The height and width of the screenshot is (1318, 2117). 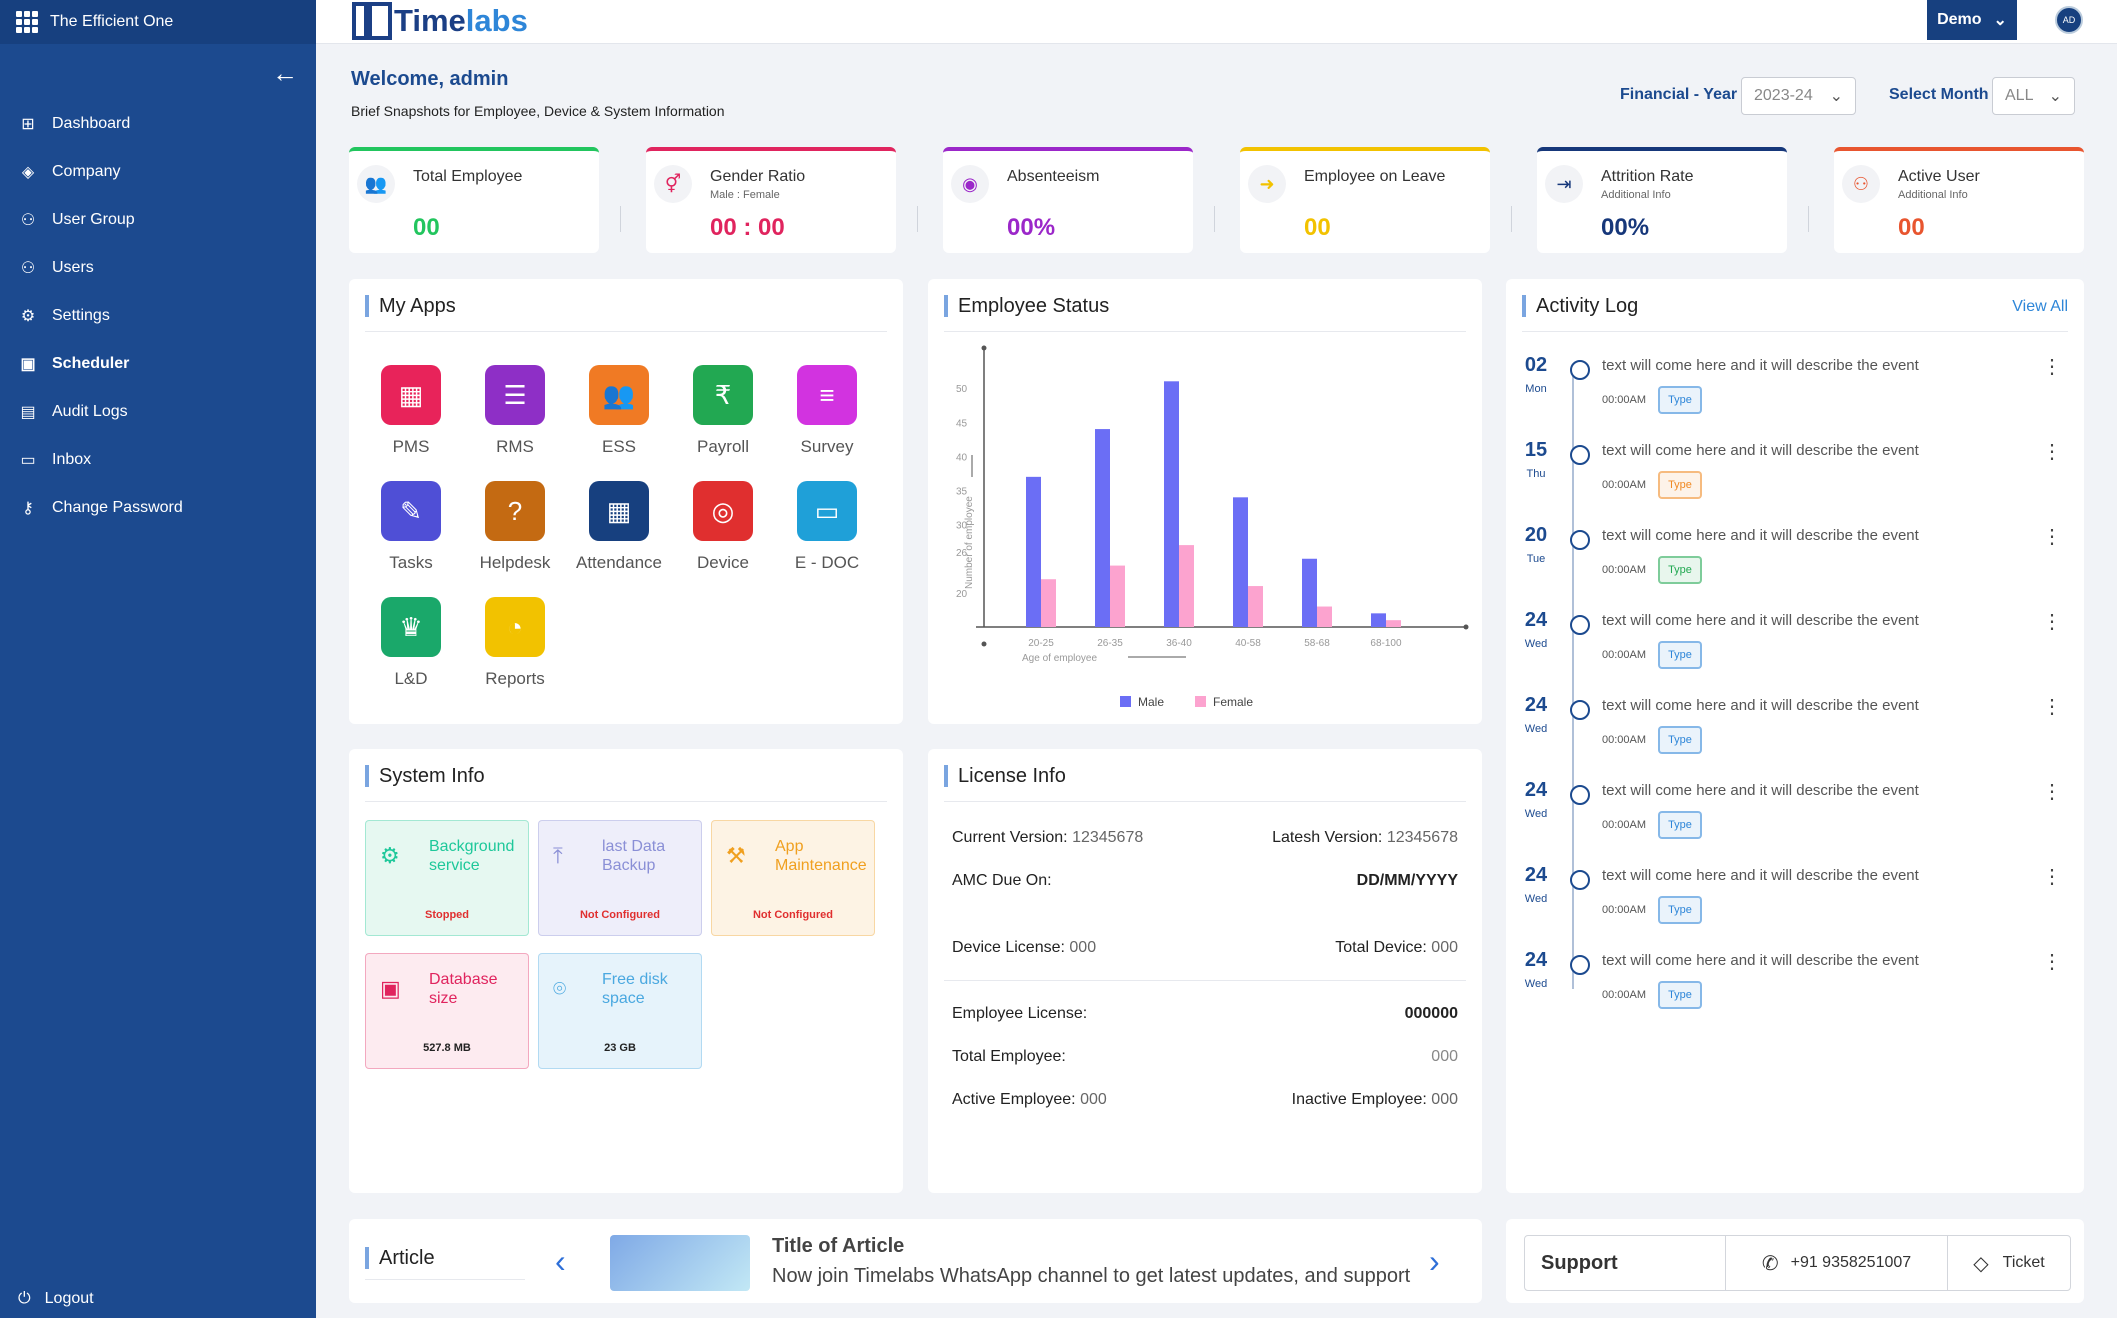 I want to click on list-icon: ☰, so click(x=515, y=395).